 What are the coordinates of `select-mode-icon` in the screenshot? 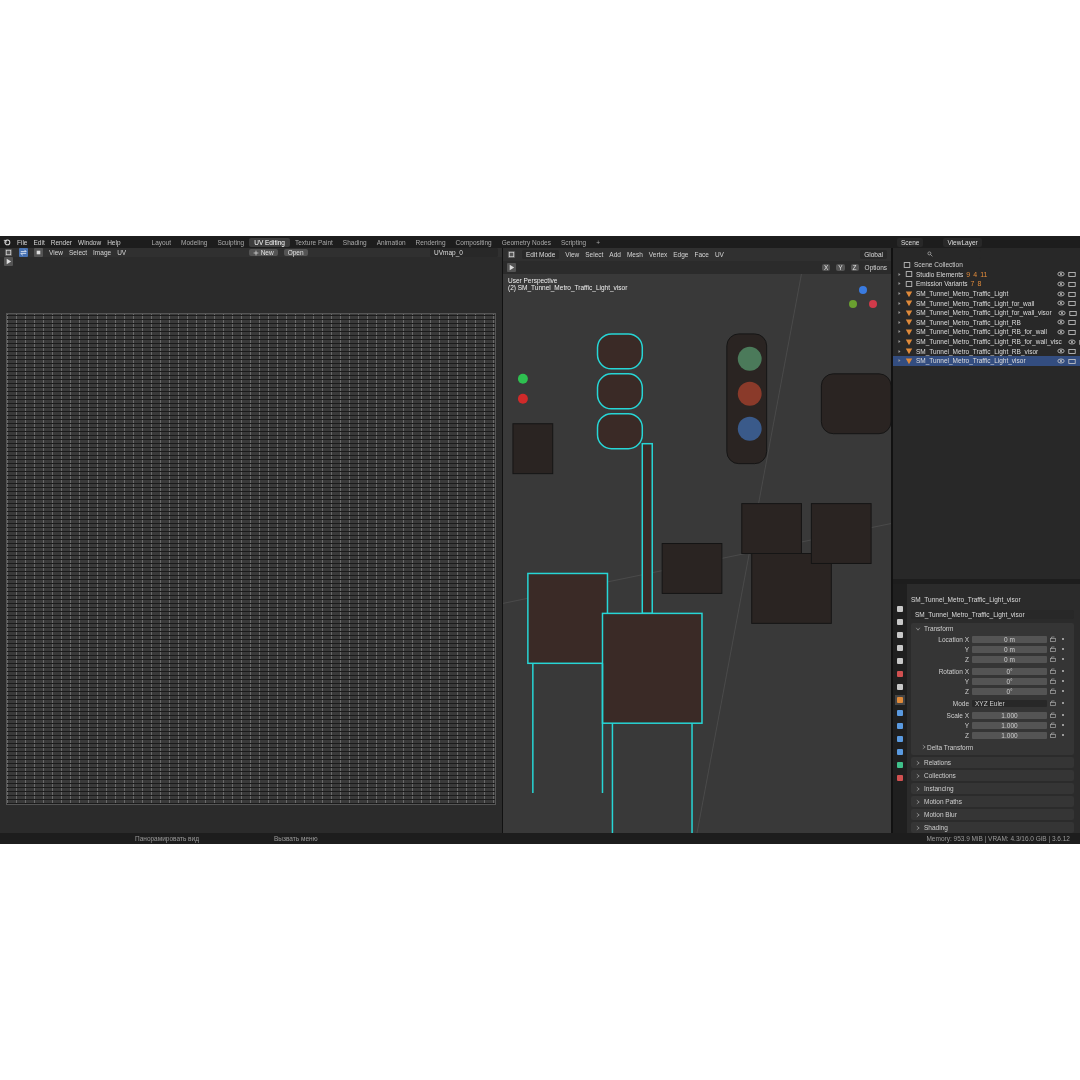 It's located at (38, 252).